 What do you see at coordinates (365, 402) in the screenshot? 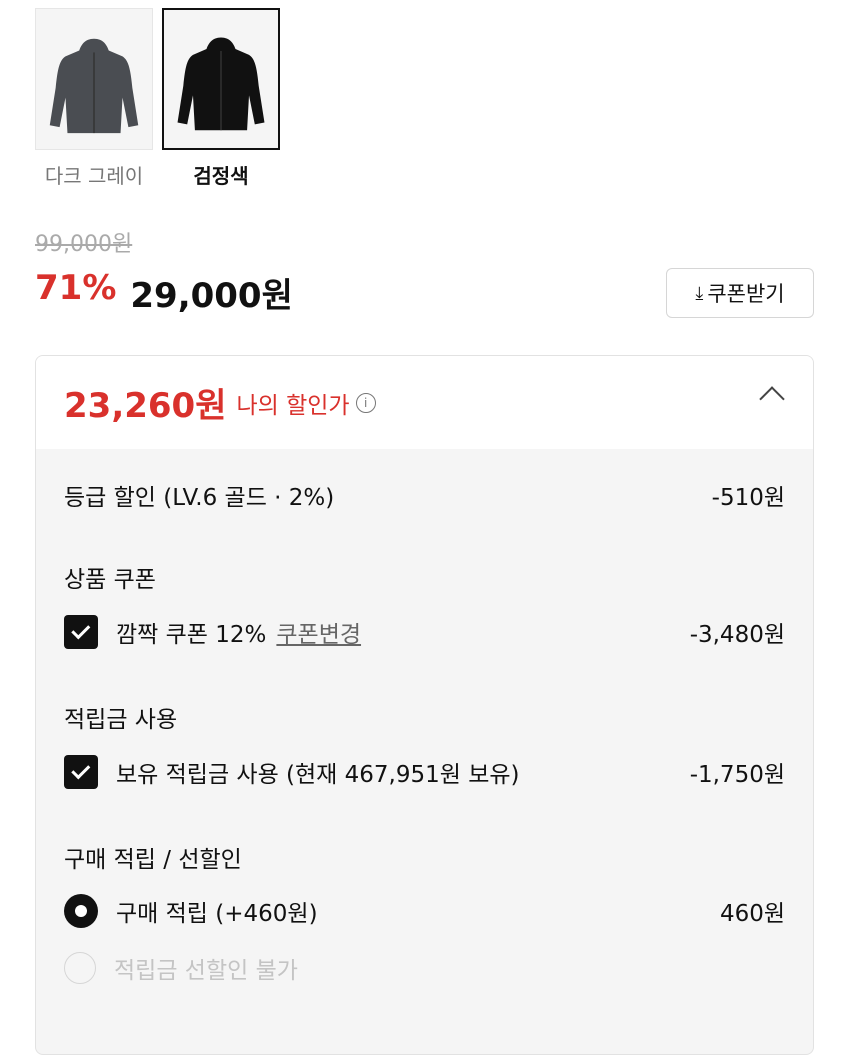
I see `info-icon: i` at bounding box center [365, 402].